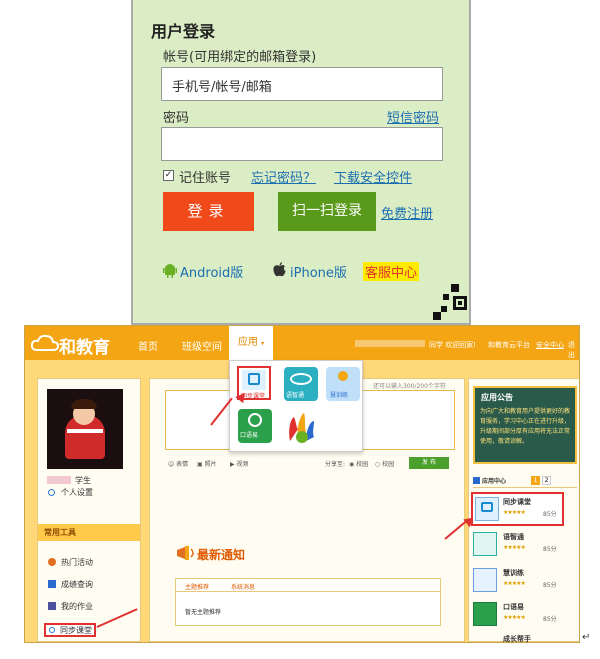  I want to click on sms-password-link: 短信密码, so click(413, 116).